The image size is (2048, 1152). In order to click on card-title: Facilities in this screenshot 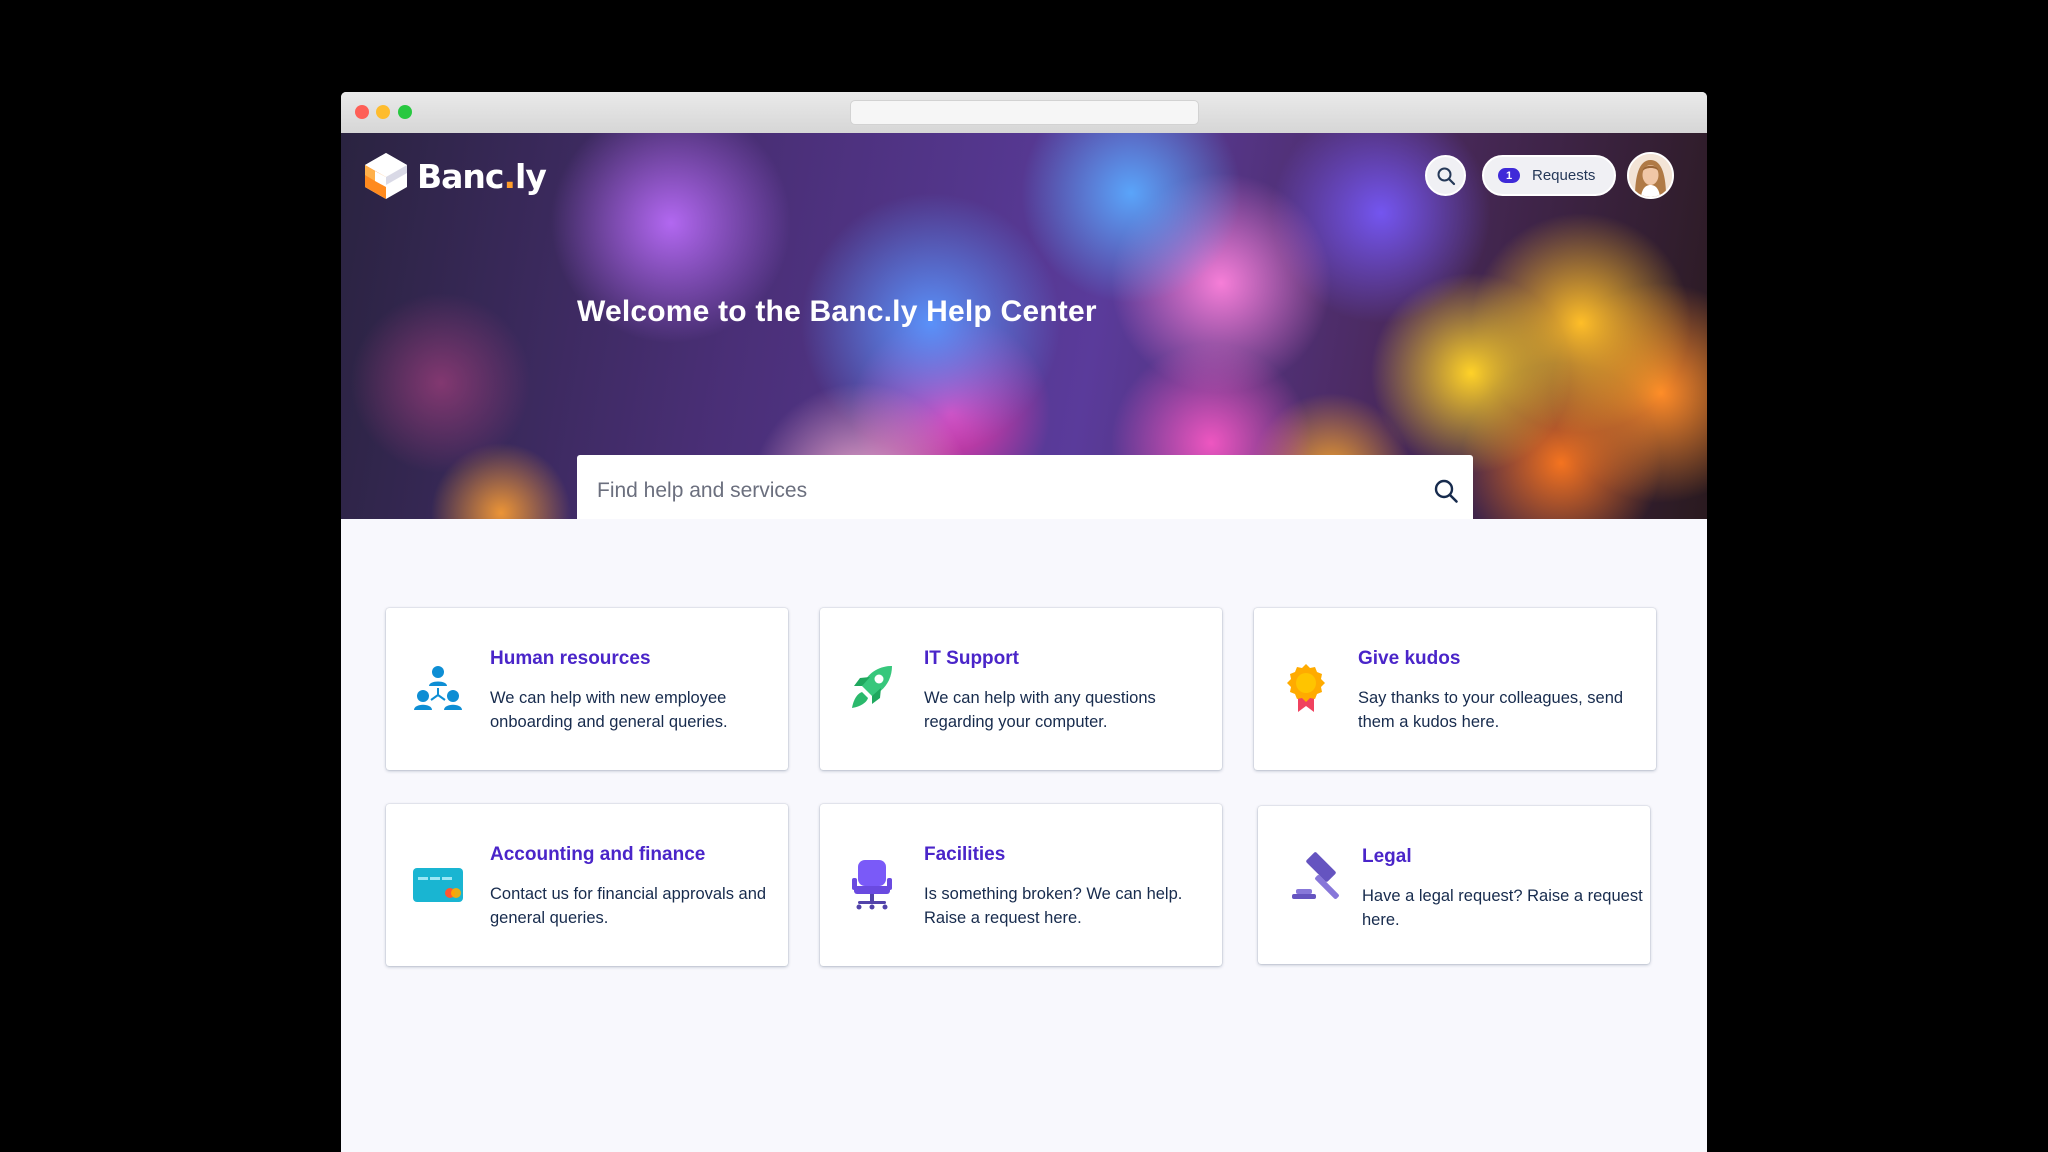, I will do `click(964, 855)`.